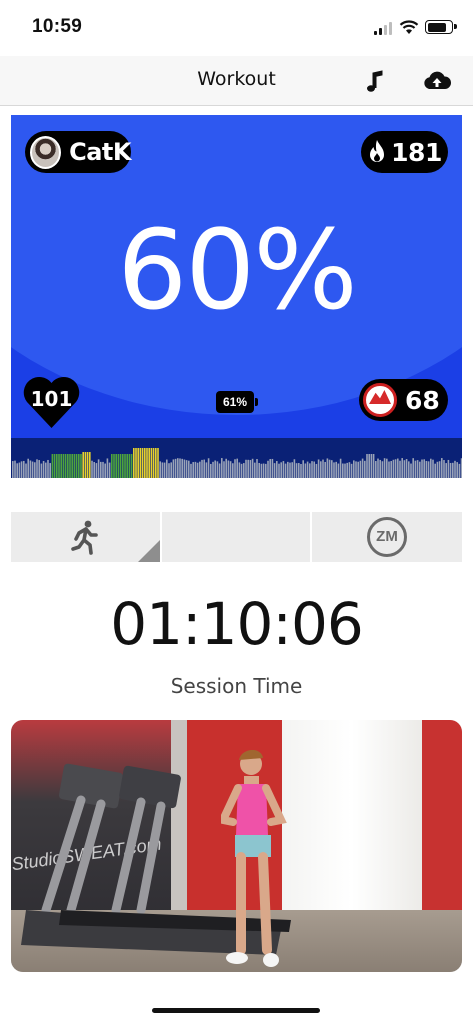  Describe the element at coordinates (57, 26) in the screenshot. I see `status-time: 10:59` at that location.